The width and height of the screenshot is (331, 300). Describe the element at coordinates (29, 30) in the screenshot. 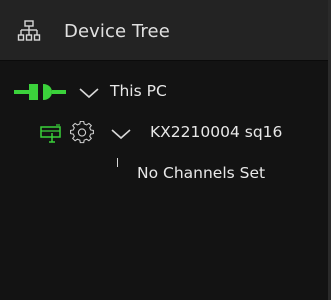

I see `sitemap-icon` at that location.